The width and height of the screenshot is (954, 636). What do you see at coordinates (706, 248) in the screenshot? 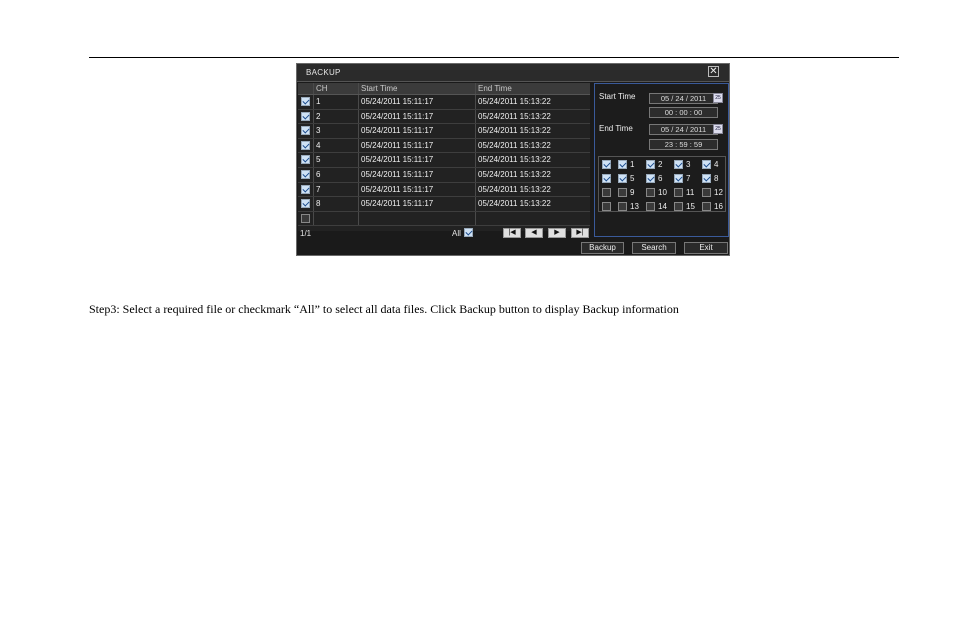
I see `exit-button: Exit` at bounding box center [706, 248].